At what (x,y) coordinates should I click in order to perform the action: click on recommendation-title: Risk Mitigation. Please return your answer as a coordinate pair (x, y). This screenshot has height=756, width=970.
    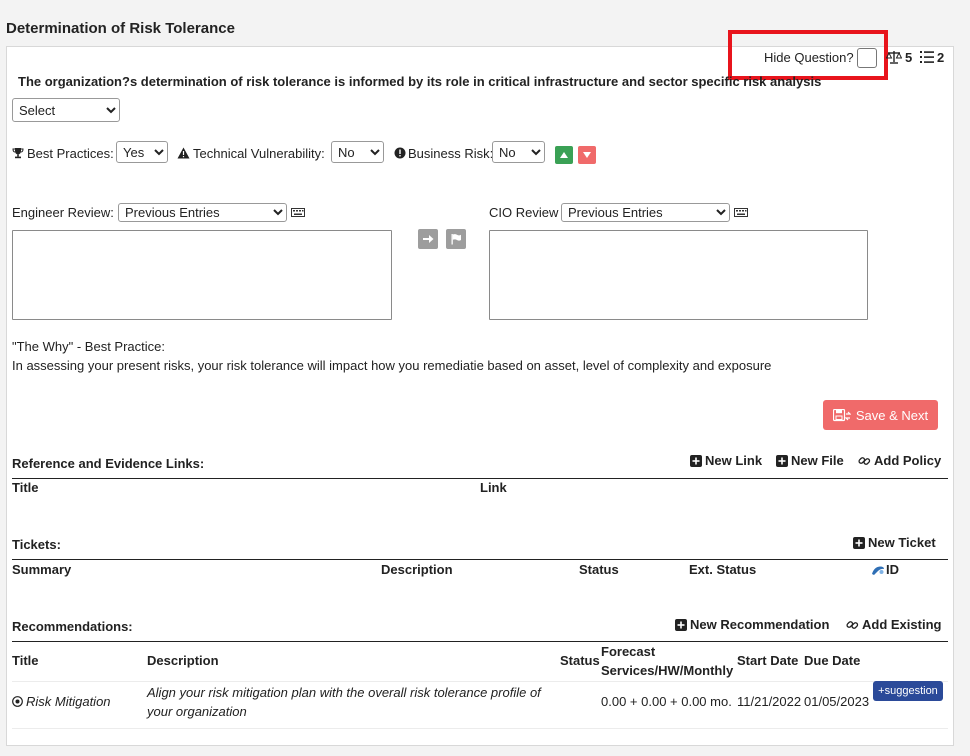
    Looking at the image, I should click on (68, 701).